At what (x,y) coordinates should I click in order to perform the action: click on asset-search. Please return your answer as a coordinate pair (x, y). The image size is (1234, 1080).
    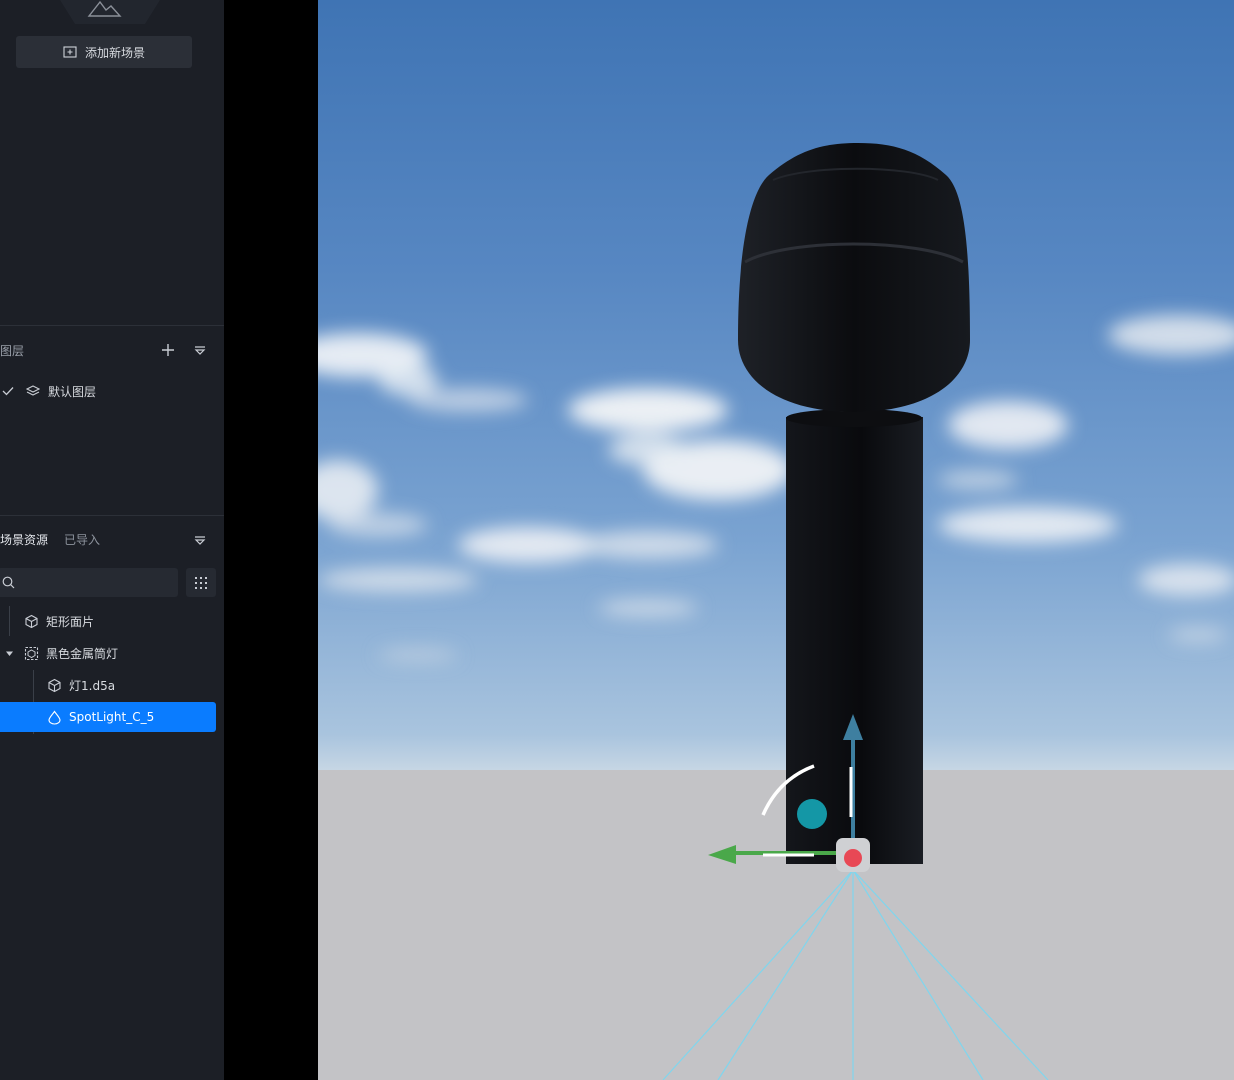
    Looking at the image, I should click on (89, 583).